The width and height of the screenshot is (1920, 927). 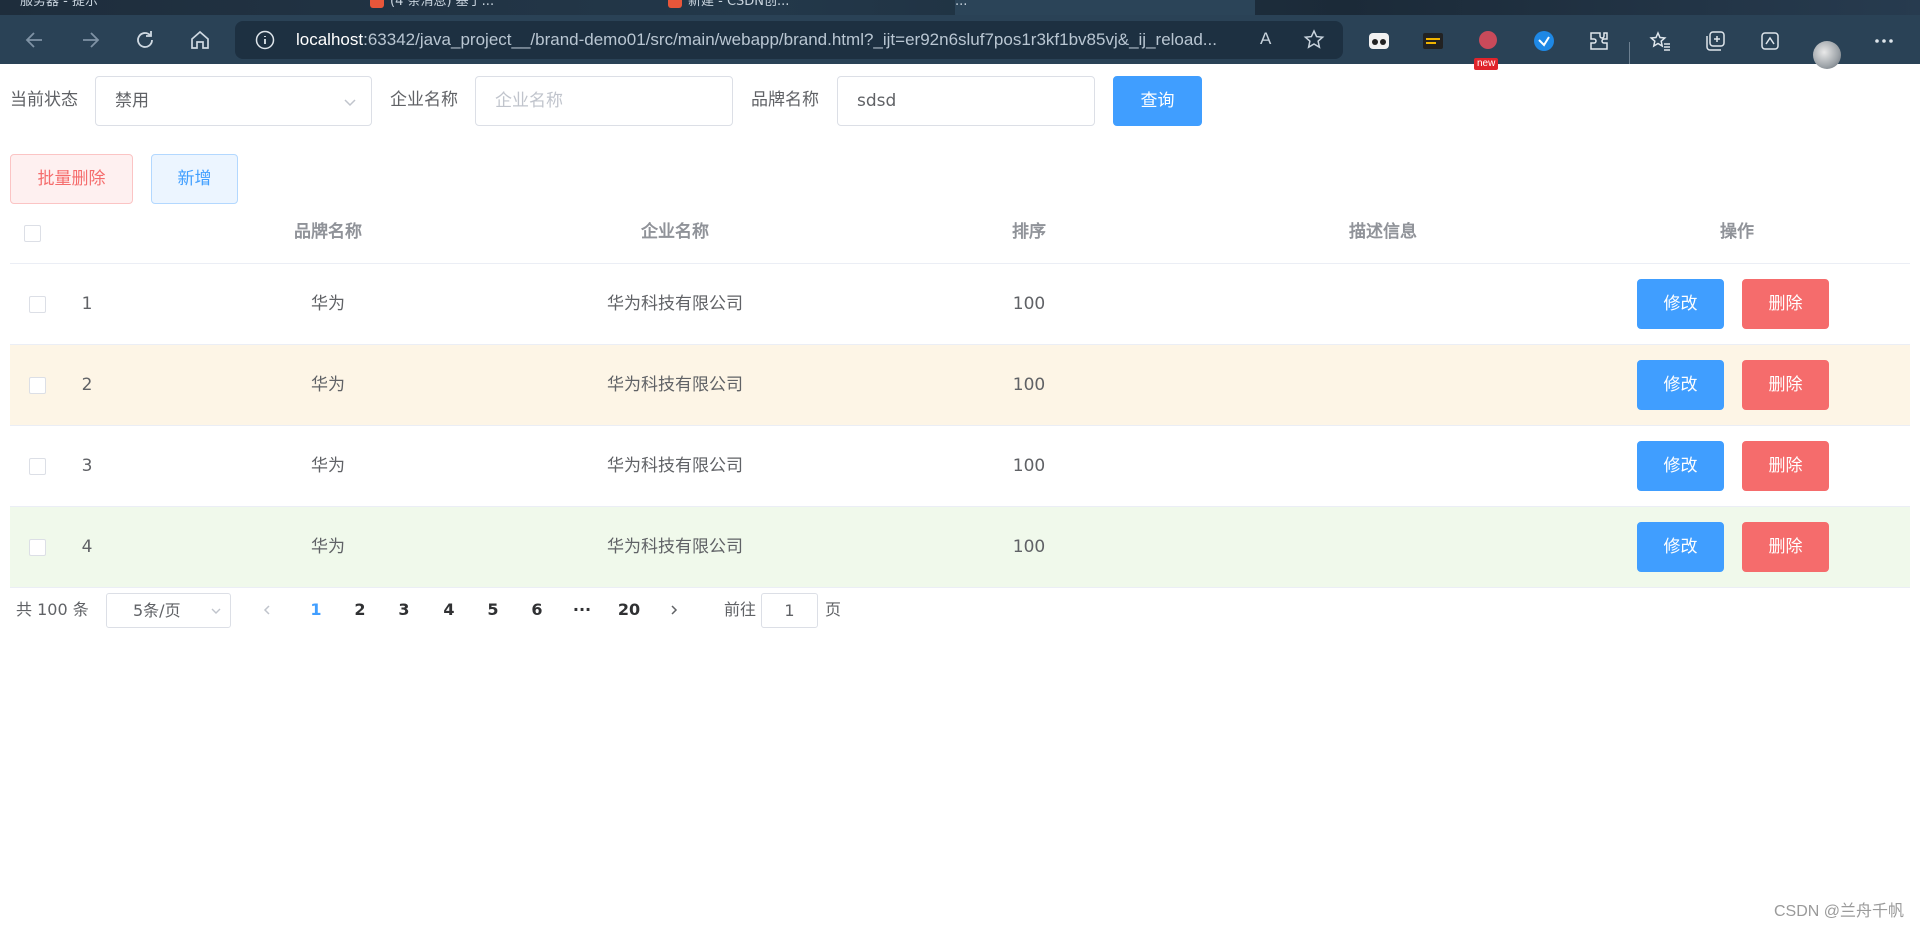 I want to click on more-menu-icon, so click(x=1884, y=41).